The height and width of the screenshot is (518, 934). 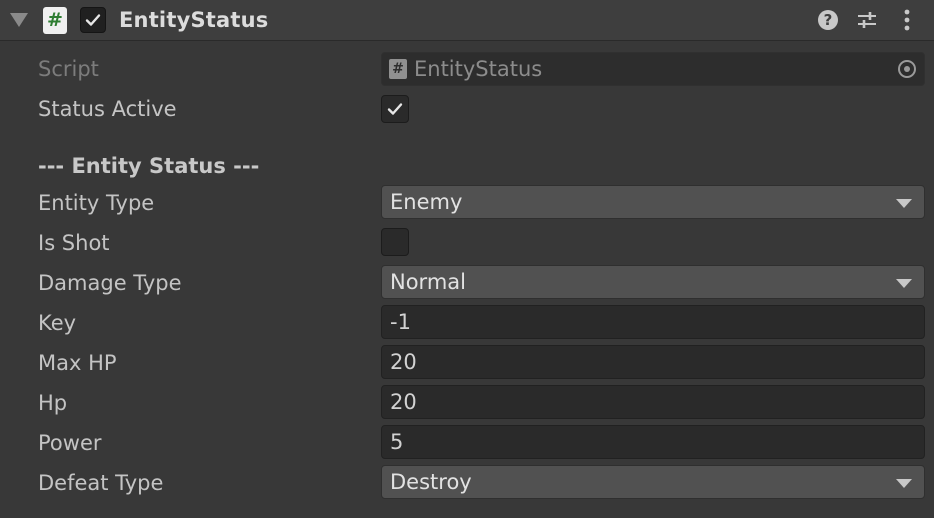 I want to click on damage-type-dropdown: Normal, so click(x=653, y=282).